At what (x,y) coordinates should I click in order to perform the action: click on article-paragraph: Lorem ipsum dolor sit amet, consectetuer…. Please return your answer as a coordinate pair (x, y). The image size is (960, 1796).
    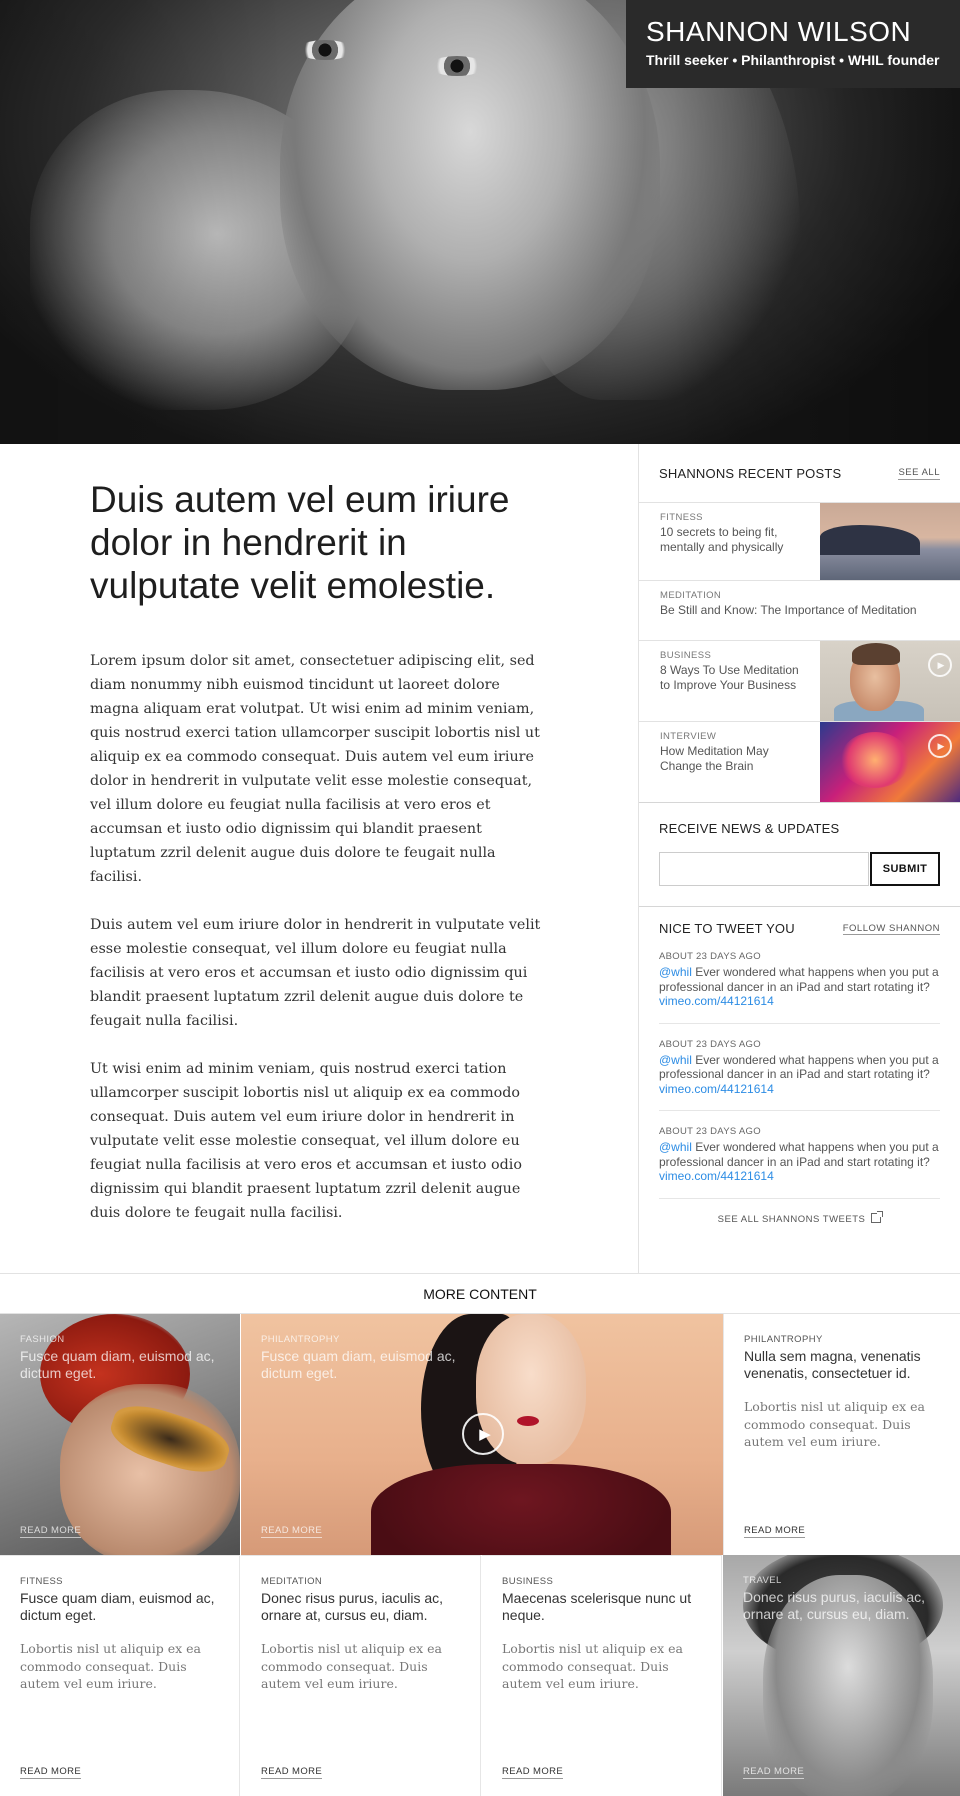
    Looking at the image, I should click on (315, 769).